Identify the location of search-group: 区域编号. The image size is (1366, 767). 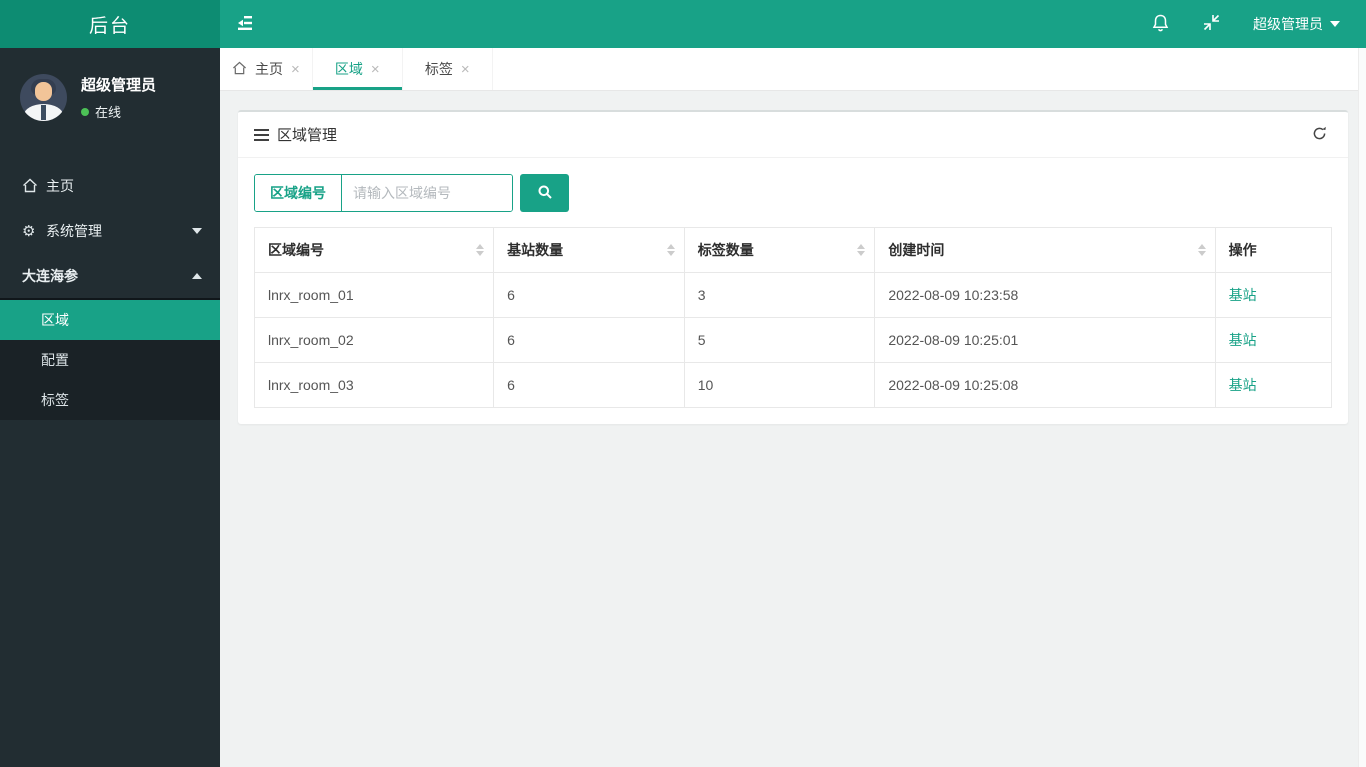
(383, 193).